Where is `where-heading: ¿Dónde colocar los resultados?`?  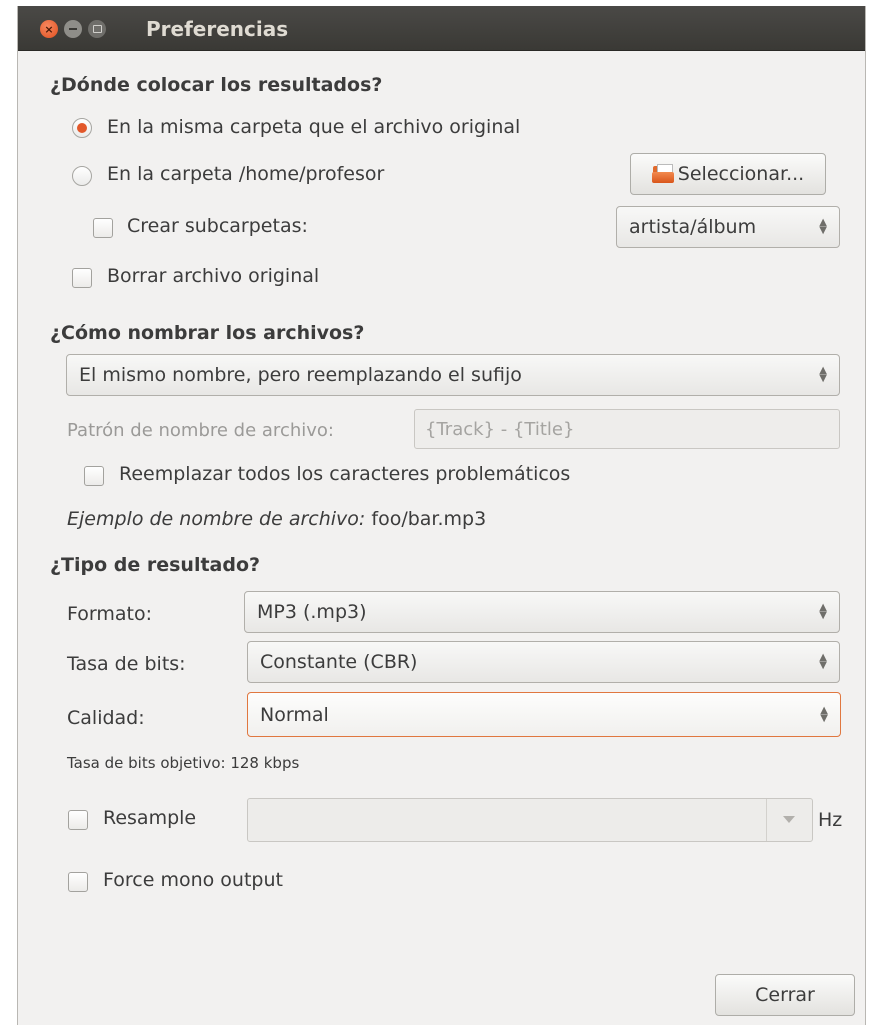
where-heading: ¿Dónde colocar los resultados? is located at coordinates (216, 85).